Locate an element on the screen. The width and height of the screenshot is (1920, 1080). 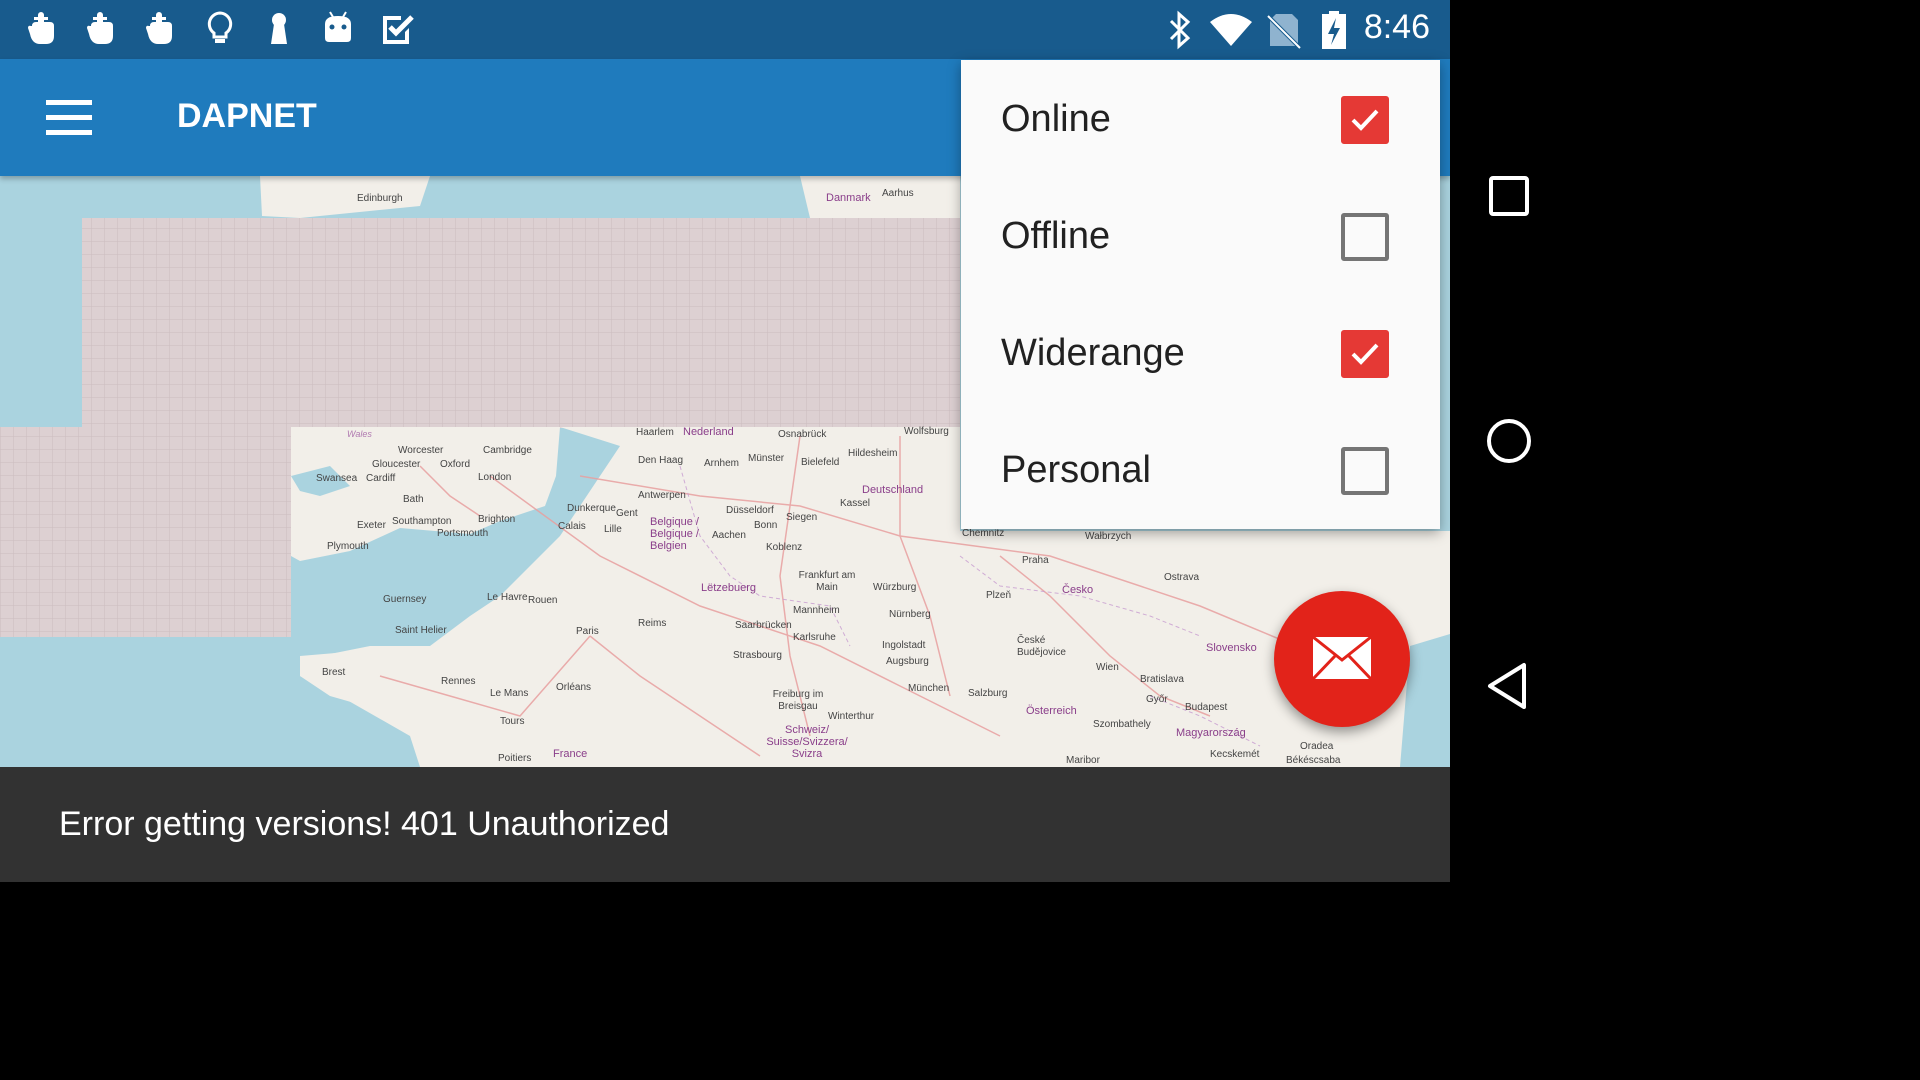
map-label: Le Mans is located at coordinates (509, 693).